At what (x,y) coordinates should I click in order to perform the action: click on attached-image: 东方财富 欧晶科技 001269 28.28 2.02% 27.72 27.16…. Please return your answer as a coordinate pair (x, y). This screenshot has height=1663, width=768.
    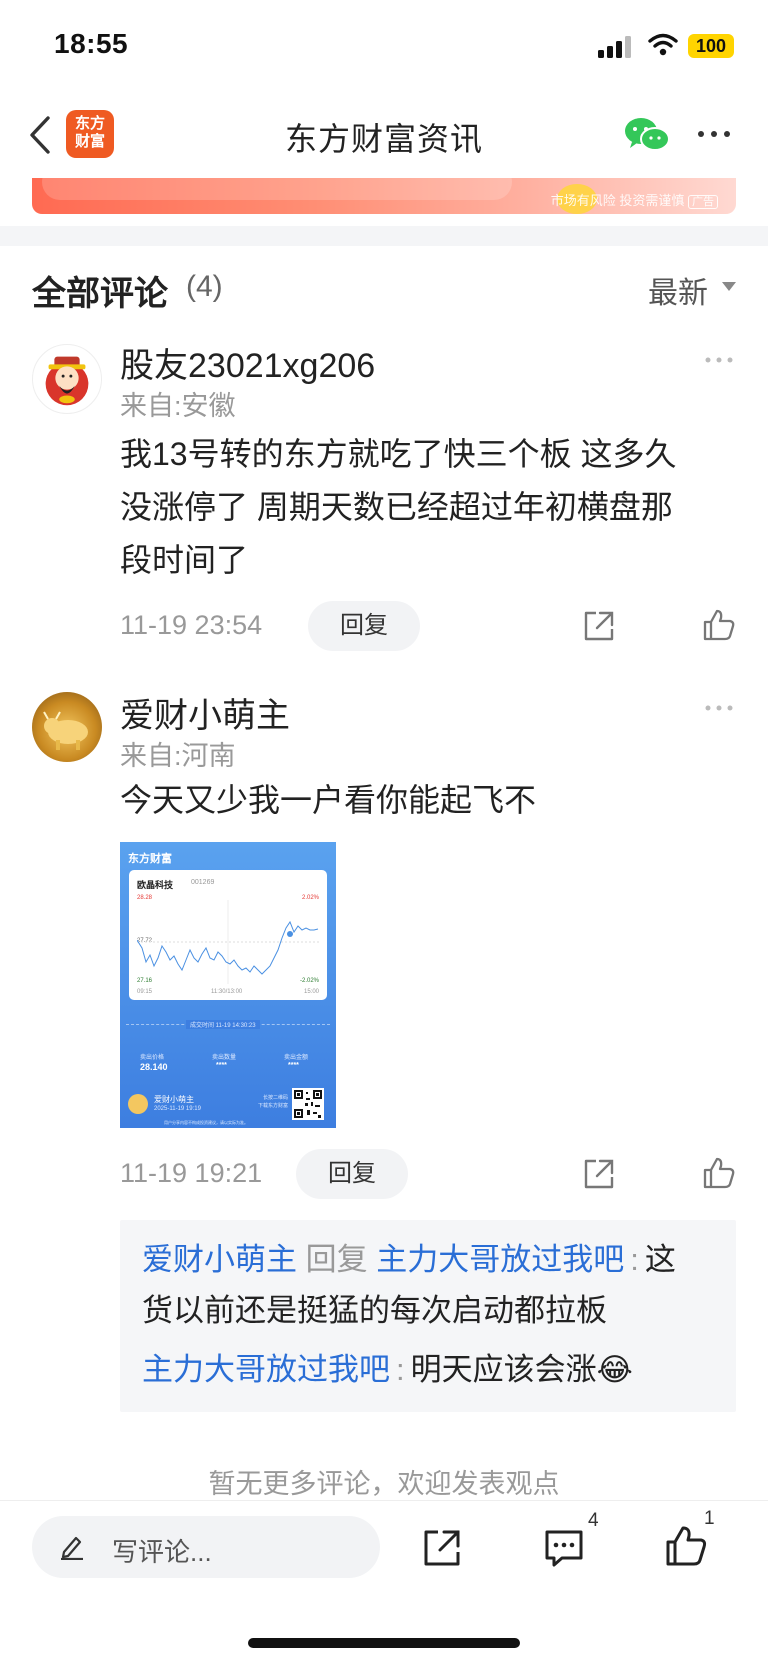
    Looking at the image, I should click on (228, 985).